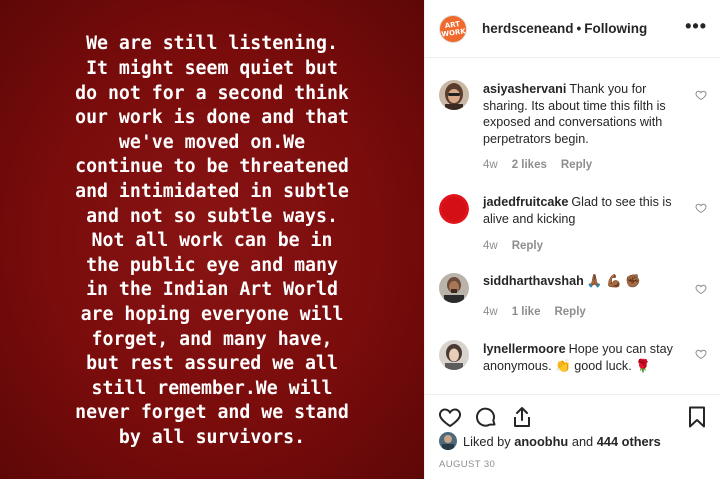 The image size is (720, 479). Describe the element at coordinates (522, 417) in the screenshot. I see `share-icon` at that location.